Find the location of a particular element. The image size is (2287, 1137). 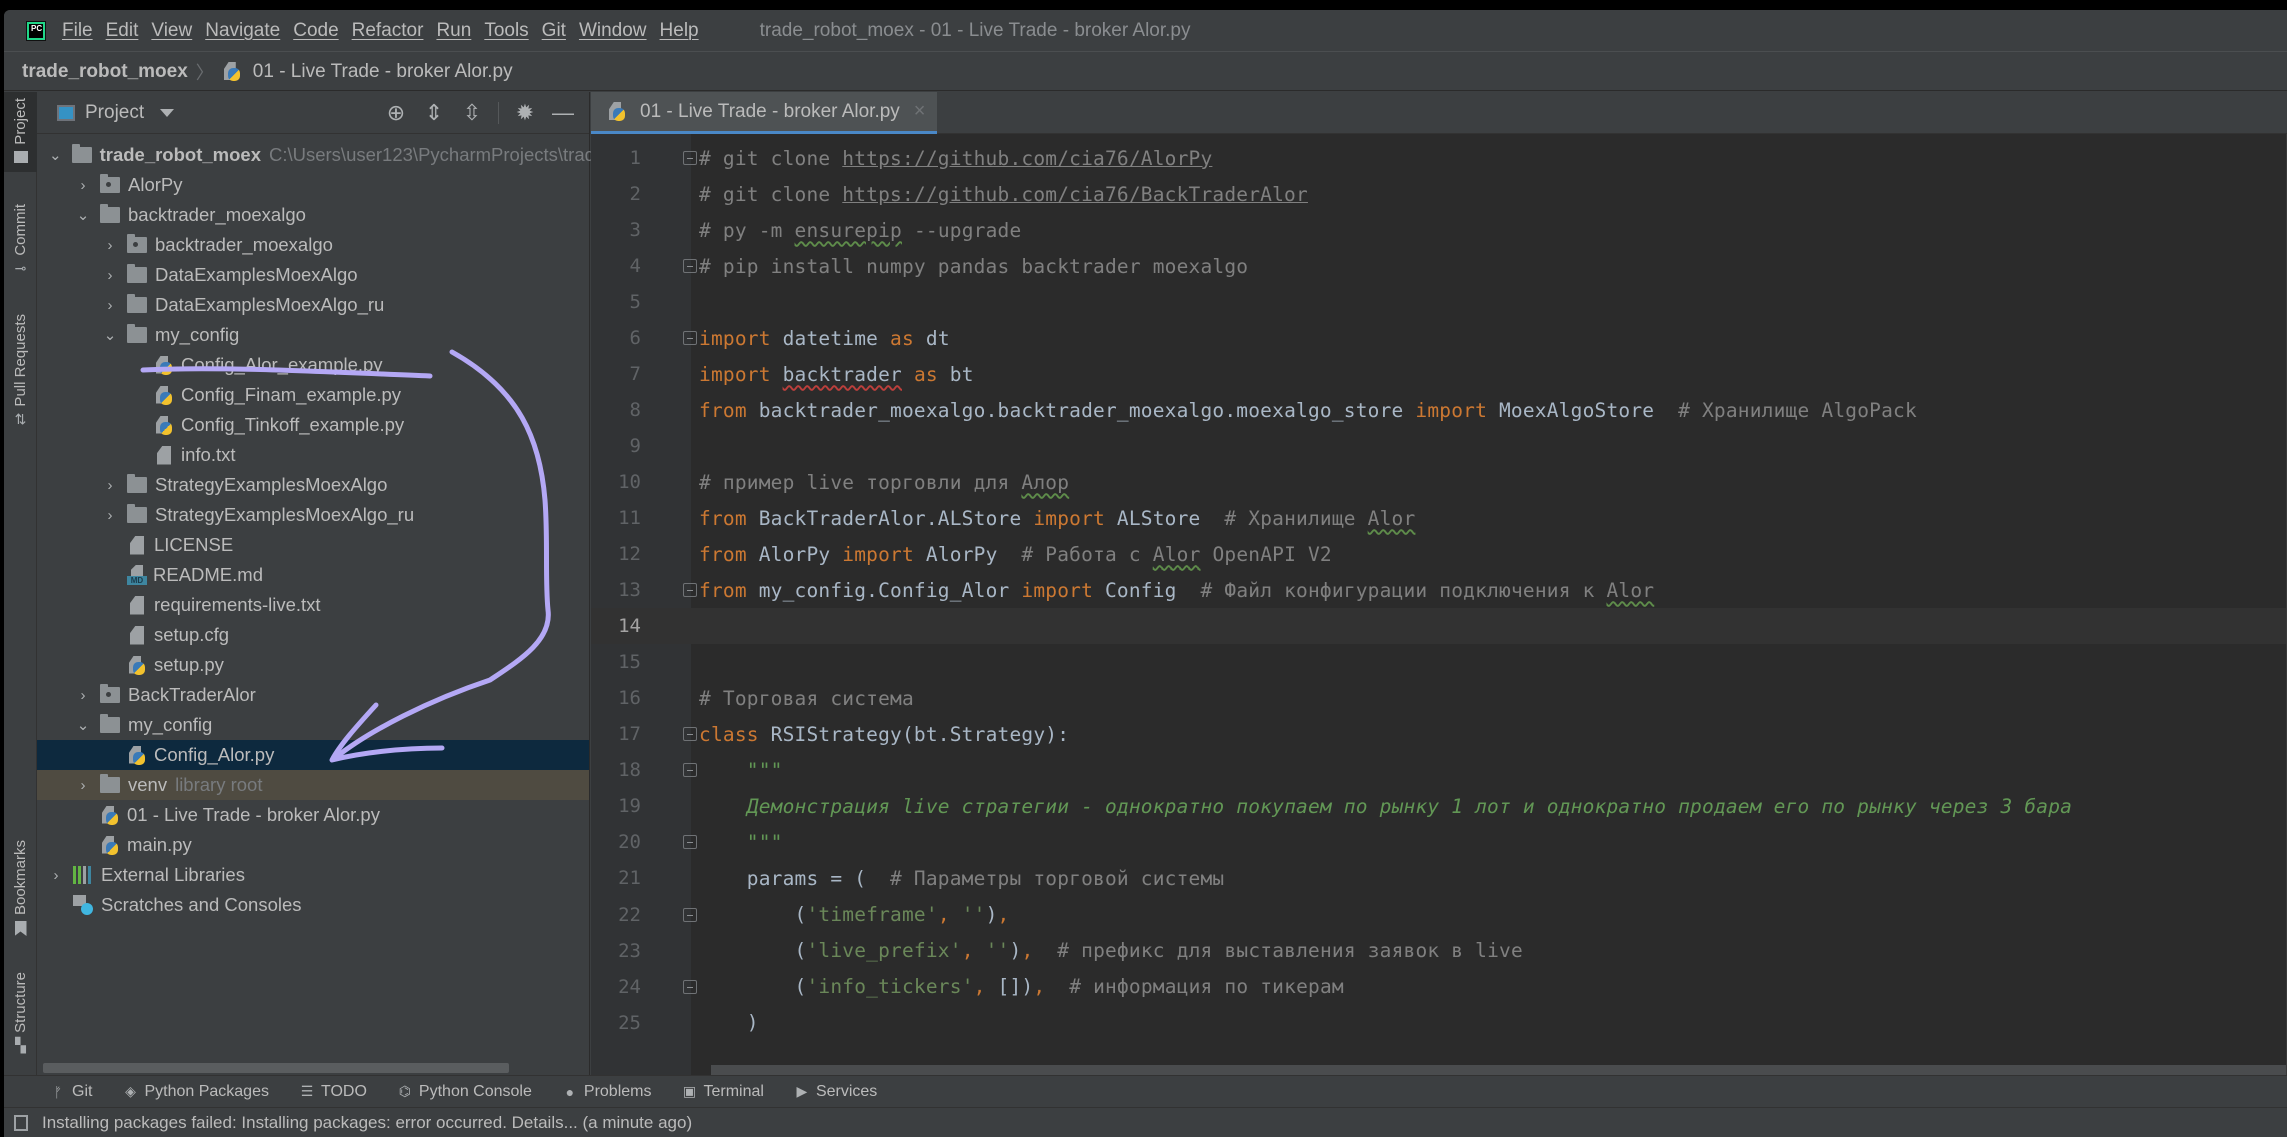

tree-item: › backtrader_moexalgo is located at coordinates (313, 245).